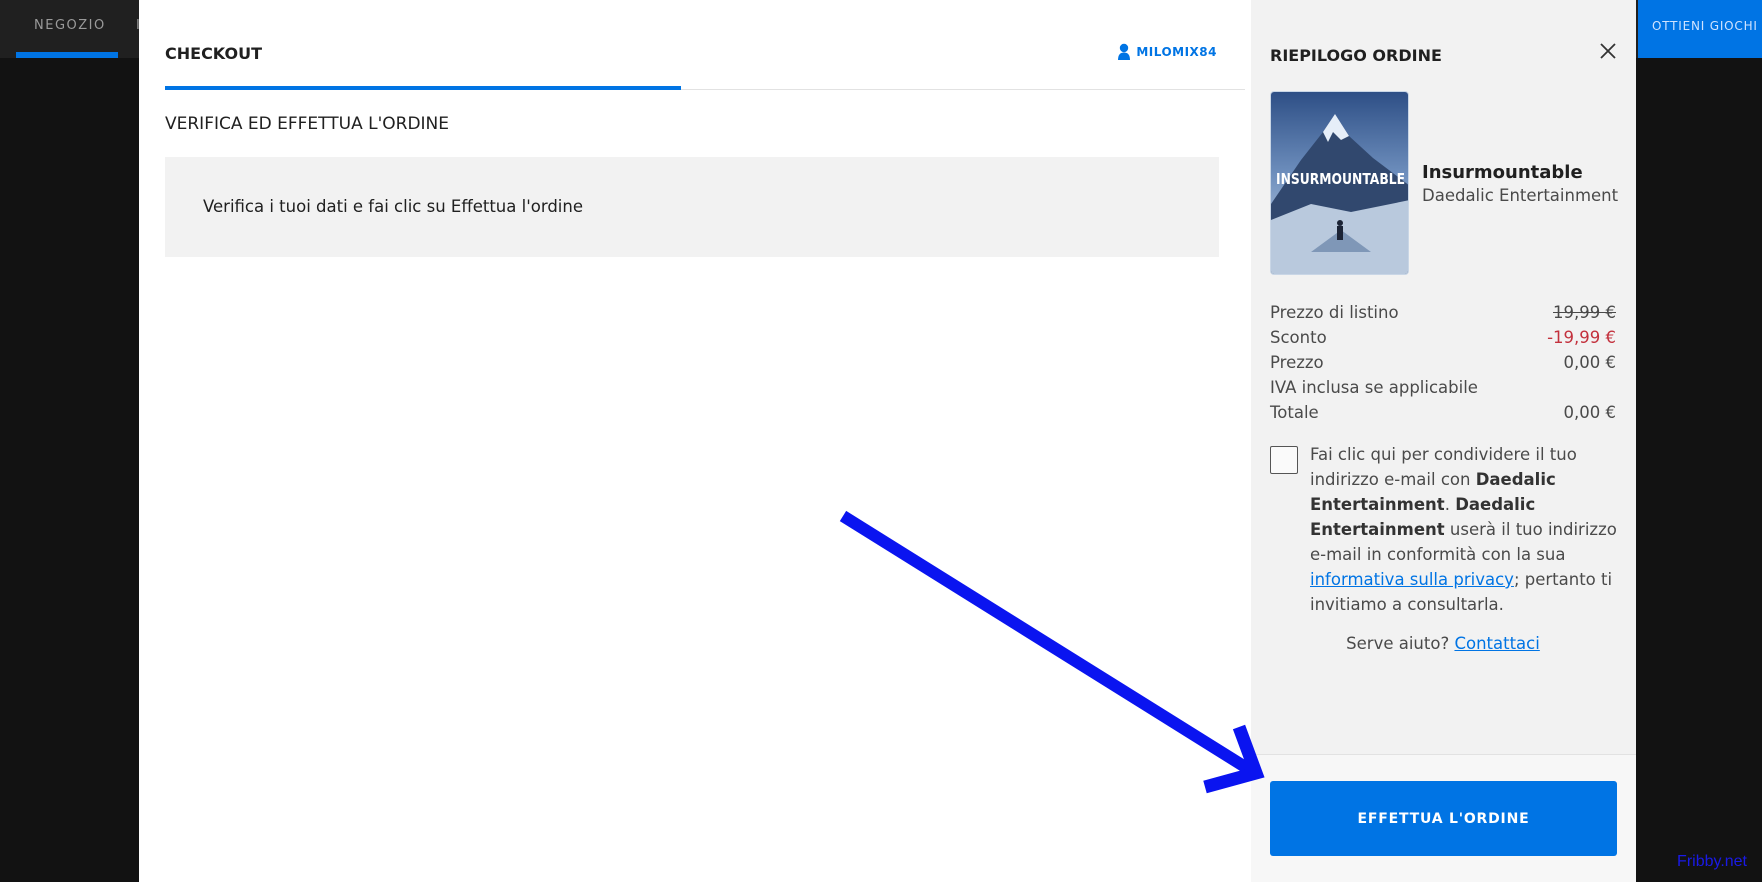  I want to click on tab-checkout: CHECKOUT, so click(213, 53).